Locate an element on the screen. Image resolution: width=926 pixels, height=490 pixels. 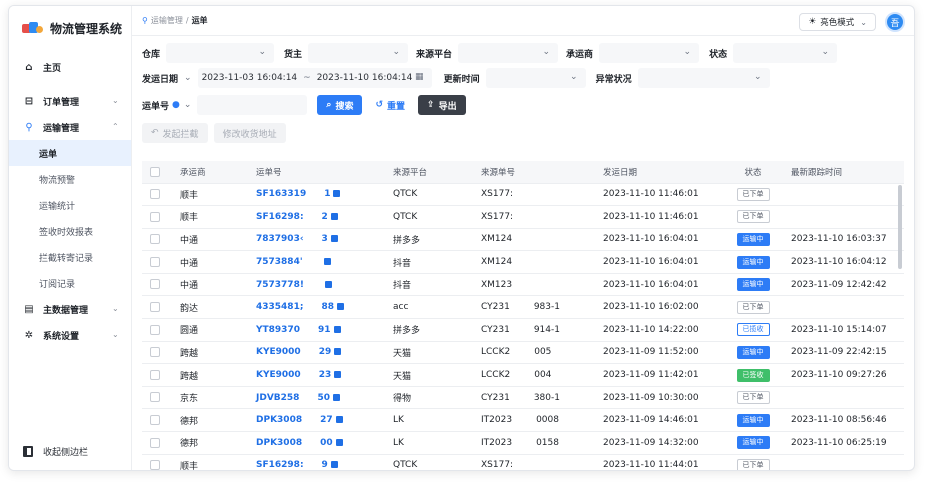
collapse-sidebar-button: 收起侧边栏 is located at coordinates (48, 451).